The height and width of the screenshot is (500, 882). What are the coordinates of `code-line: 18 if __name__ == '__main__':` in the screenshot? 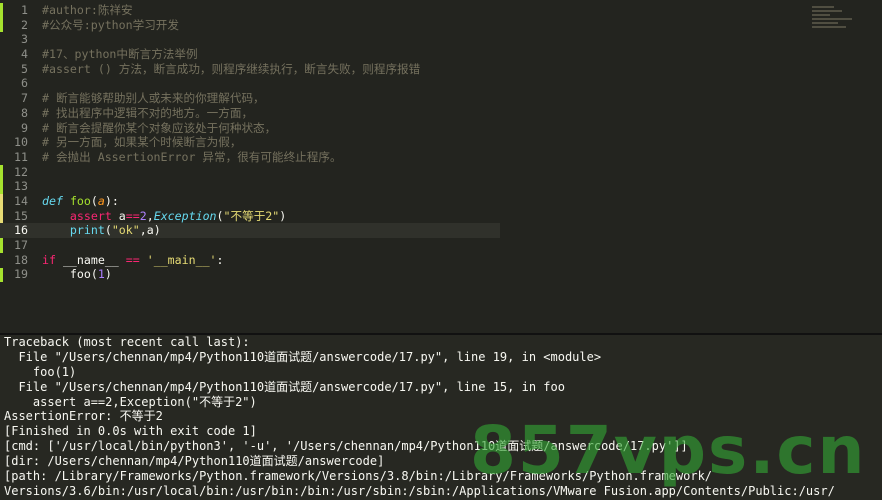 It's located at (250, 260).